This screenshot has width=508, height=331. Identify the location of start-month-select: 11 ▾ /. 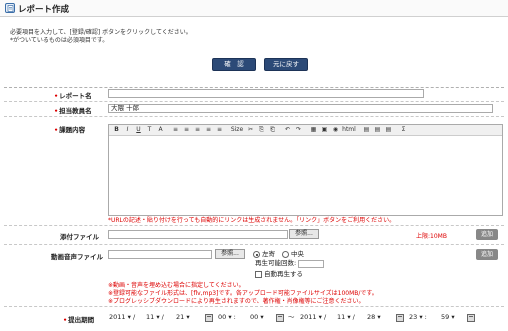
(155, 317).